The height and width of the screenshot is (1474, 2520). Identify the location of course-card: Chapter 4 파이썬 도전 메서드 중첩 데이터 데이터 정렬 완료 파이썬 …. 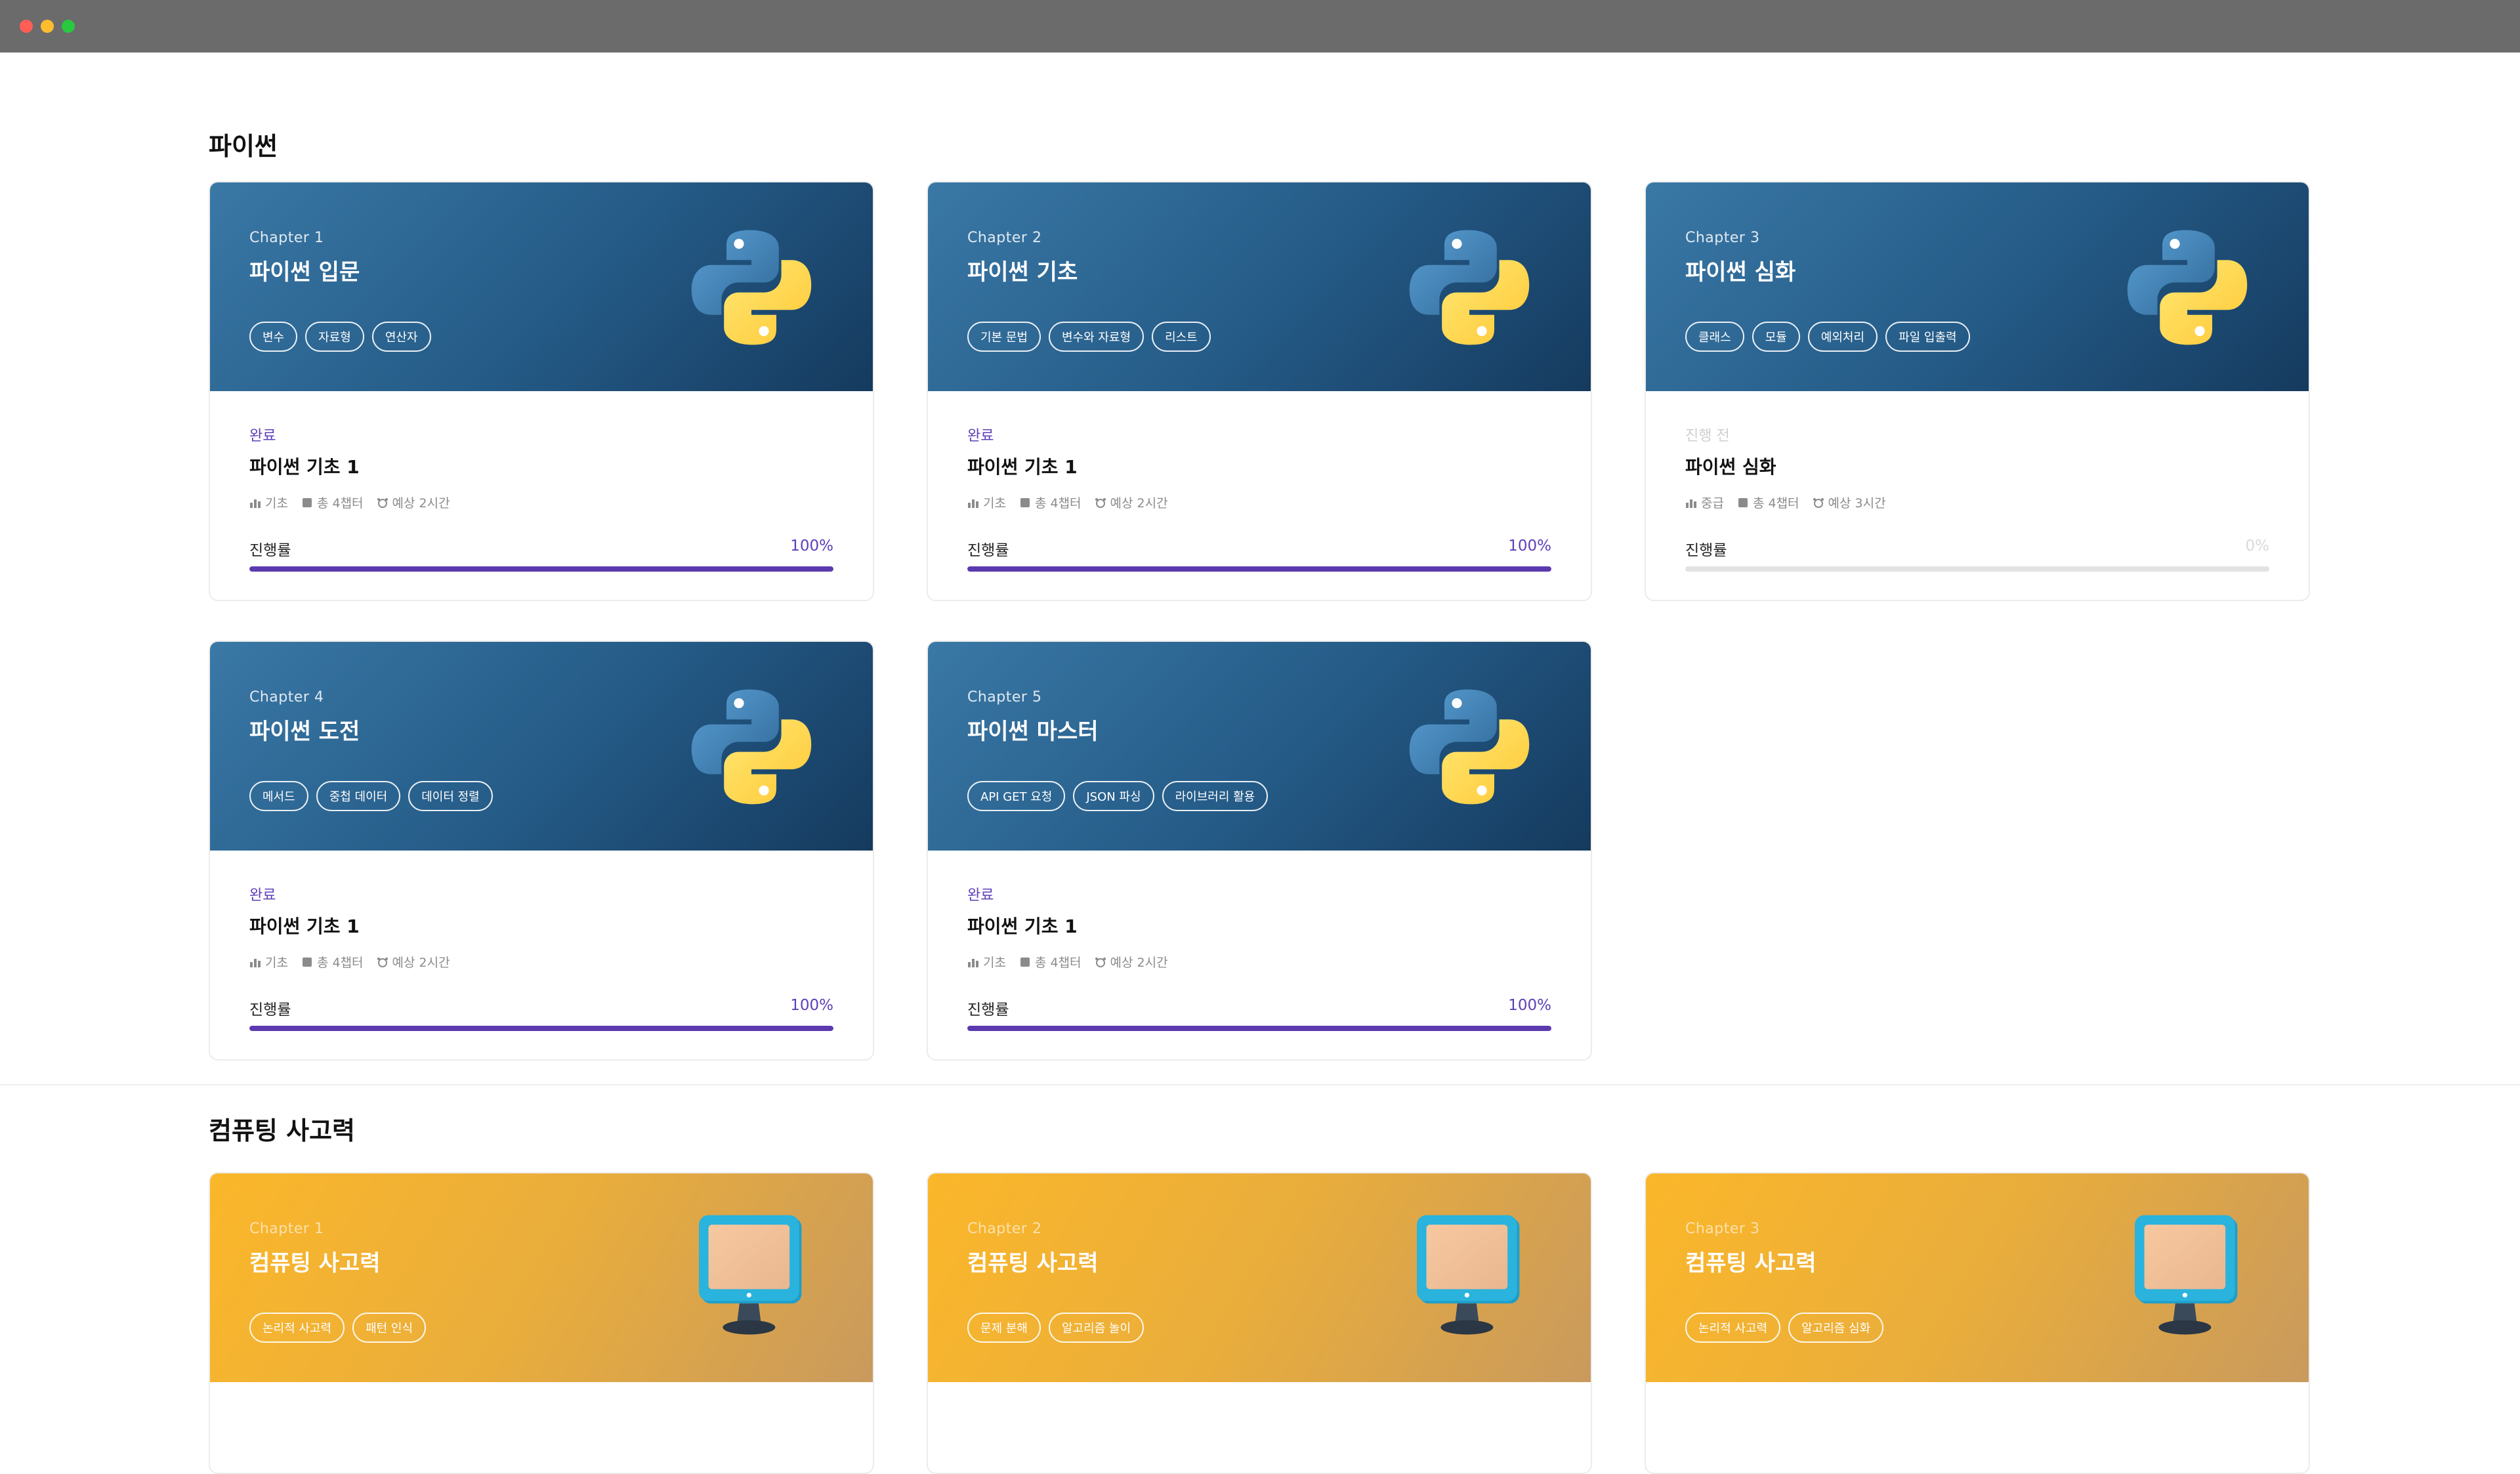
(541, 851).